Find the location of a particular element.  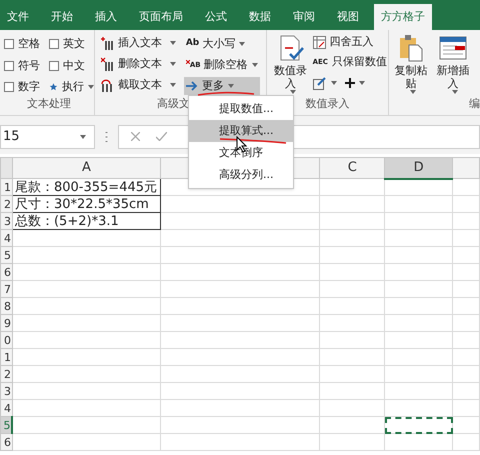

extract-text-icon is located at coordinates (107, 85).